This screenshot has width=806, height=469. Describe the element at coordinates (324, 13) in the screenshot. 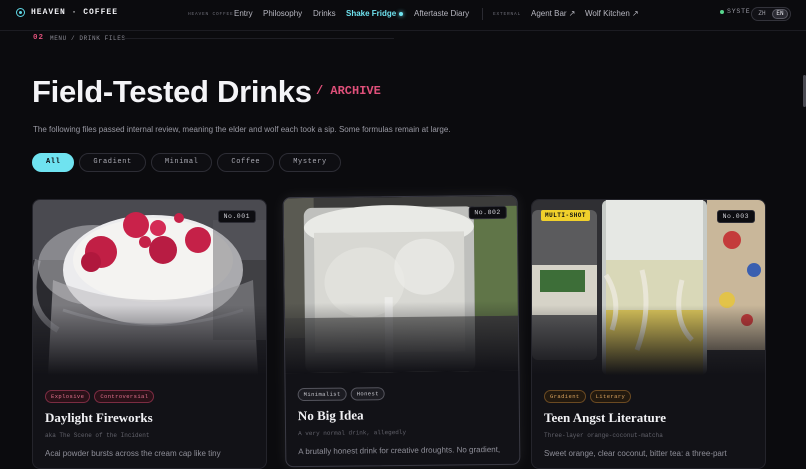

I see `nav-link-drinks: Drinks` at that location.